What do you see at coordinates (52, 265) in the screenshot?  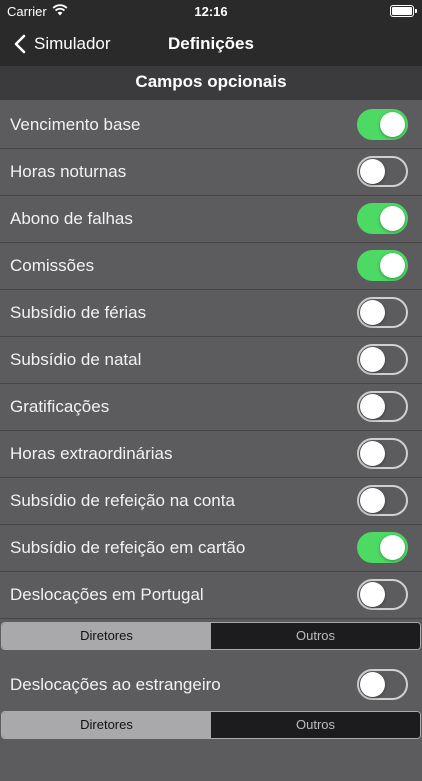 I see `setting-row-label: Comissões` at bounding box center [52, 265].